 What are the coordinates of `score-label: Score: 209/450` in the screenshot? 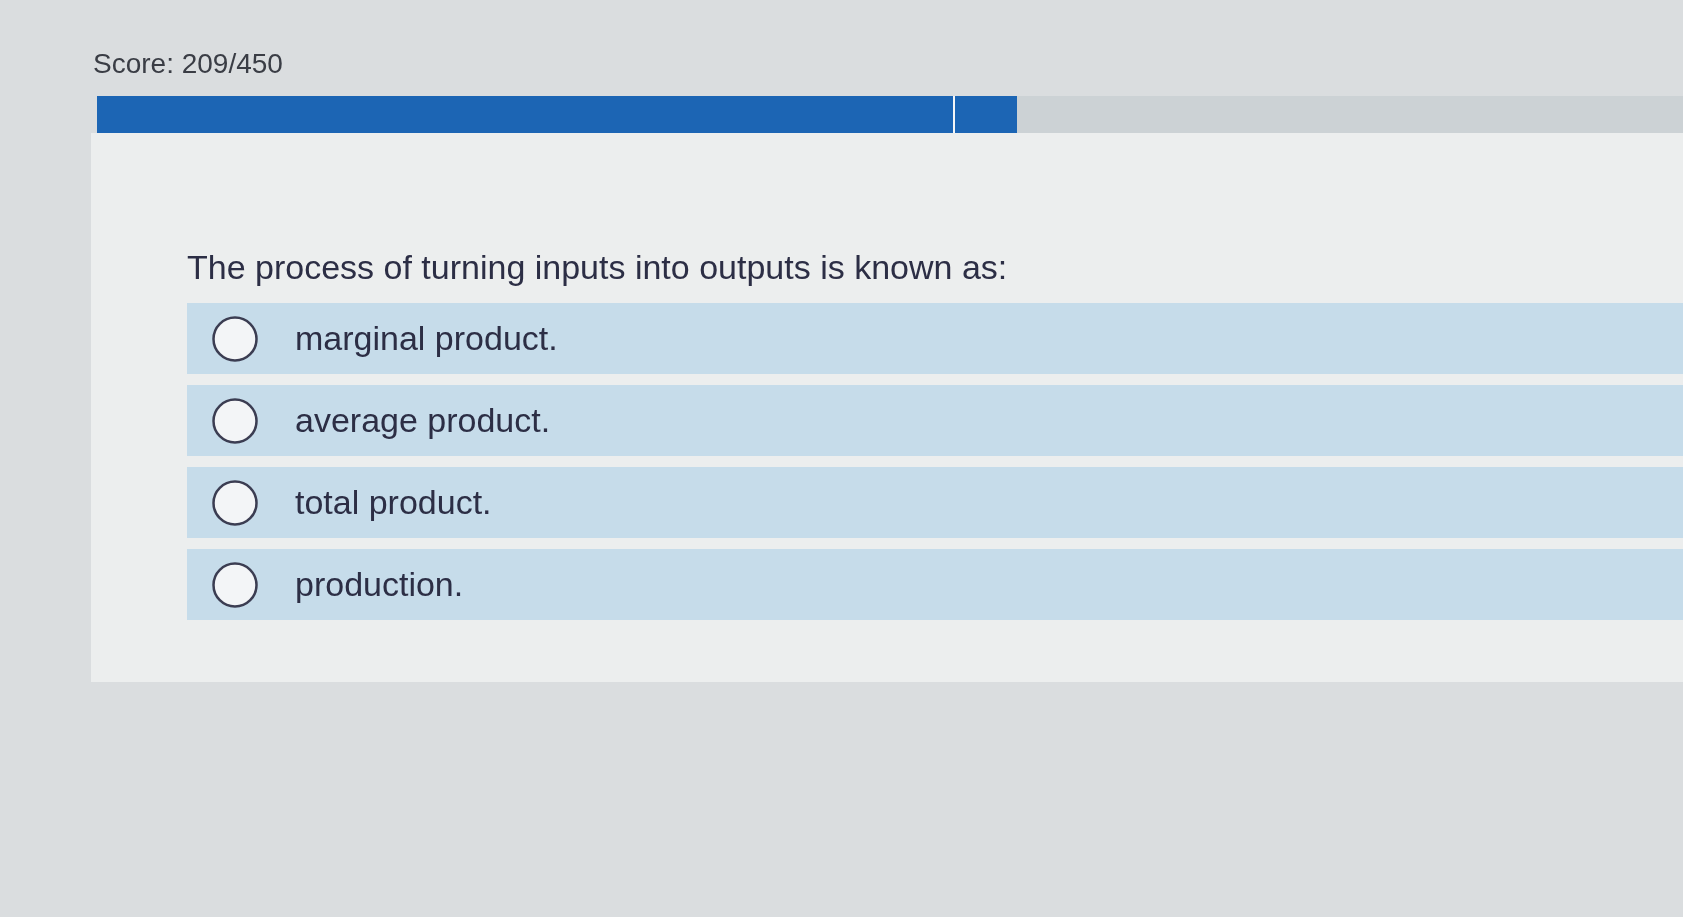 It's located at (188, 64).